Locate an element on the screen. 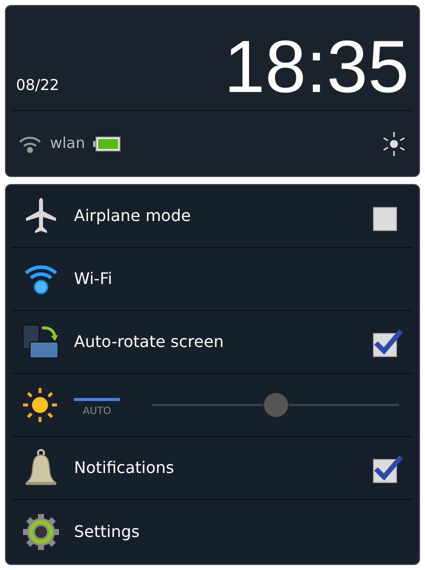 This screenshot has height=570, width=425. airplane-icon is located at coordinates (41, 216).